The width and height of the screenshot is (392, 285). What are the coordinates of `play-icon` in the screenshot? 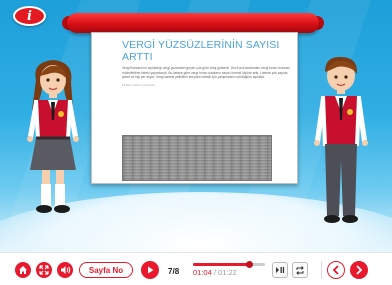 It's located at (151, 270).